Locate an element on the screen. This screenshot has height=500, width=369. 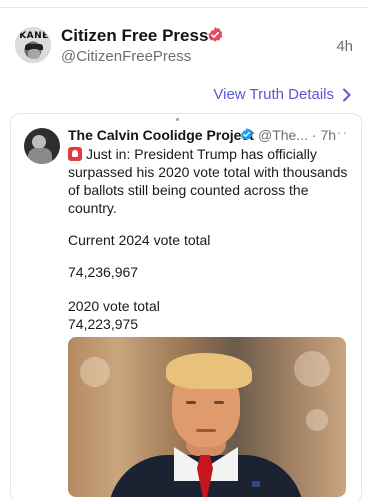
quoted-author-name: The Calvin Coolidge Project is located at coordinates (161, 135).